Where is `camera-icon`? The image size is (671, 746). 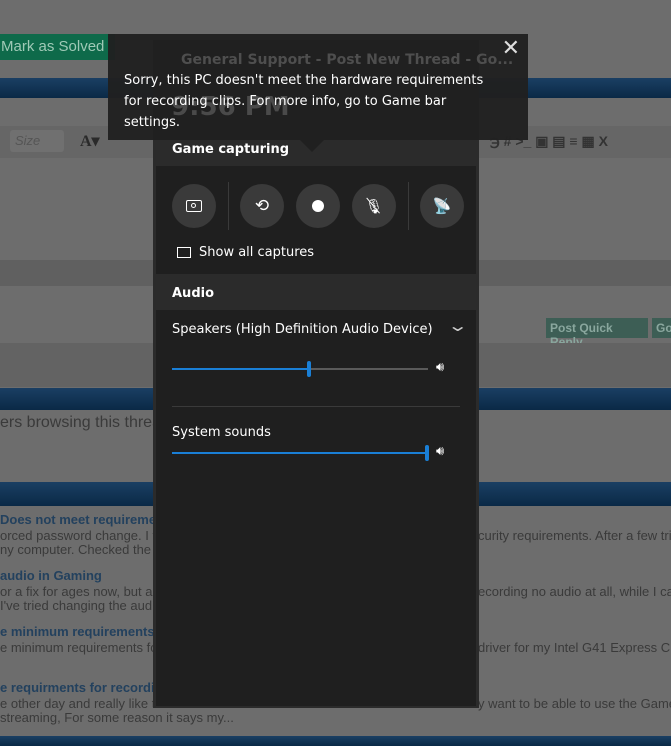 camera-icon is located at coordinates (194, 206).